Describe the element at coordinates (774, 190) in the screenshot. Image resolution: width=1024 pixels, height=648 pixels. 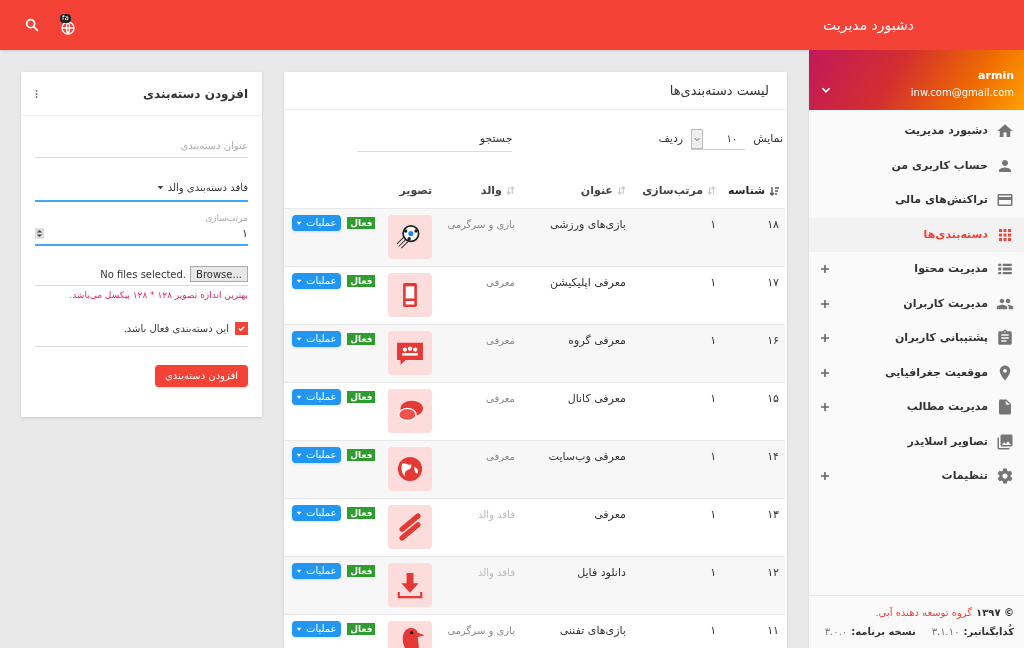
I see `sort-descending-icon` at that location.